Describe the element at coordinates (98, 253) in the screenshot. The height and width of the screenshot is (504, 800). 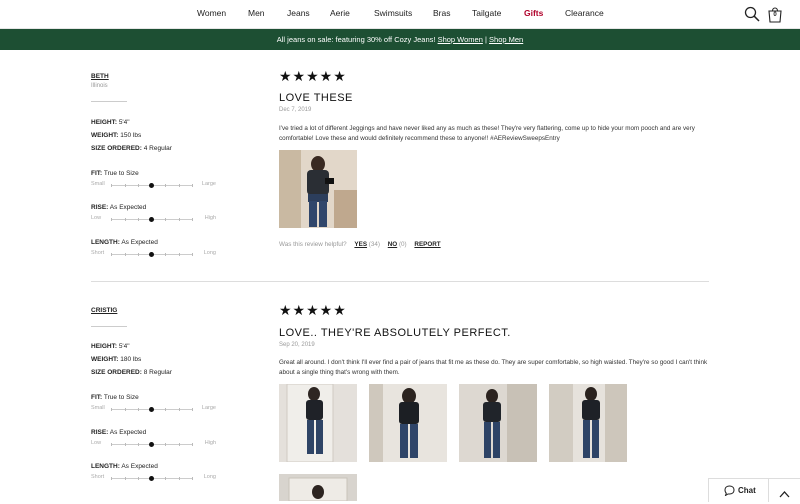
I see `length-scale-low: Short` at that location.